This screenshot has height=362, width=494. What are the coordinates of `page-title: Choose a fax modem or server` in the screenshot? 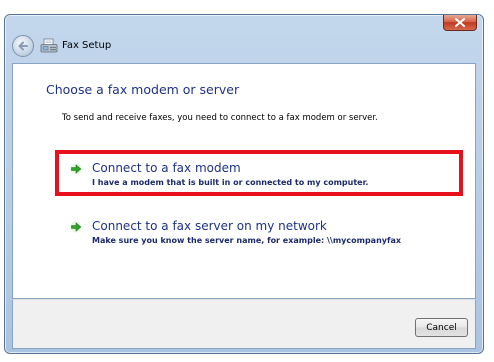 It's located at (143, 89).